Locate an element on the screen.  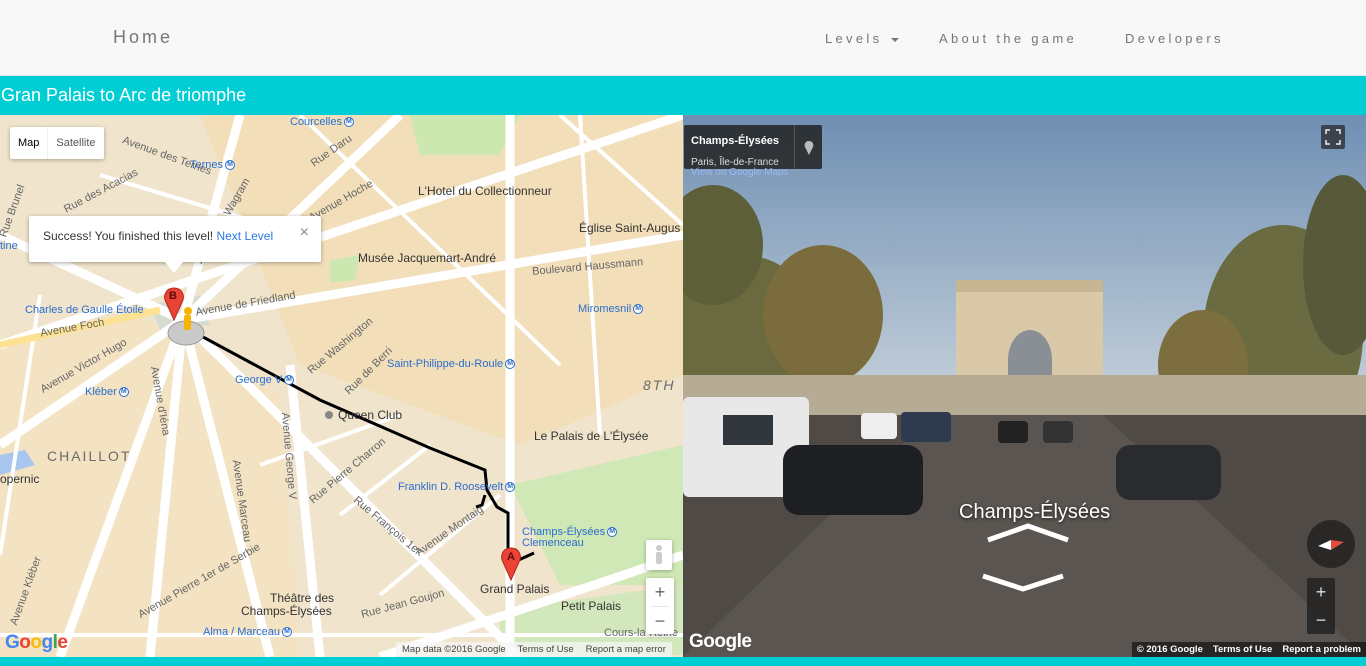
sv-report-link: Report a problem is located at coordinates (1321, 649).